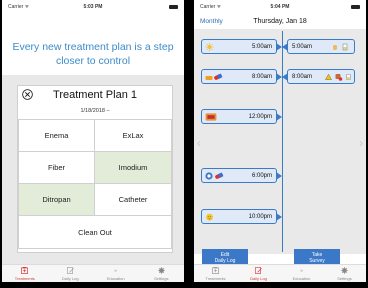 The width and height of the screenshot is (368, 288). Describe the element at coordinates (261, 175) in the screenshot. I see `schedule-time: 6:00pm` at that location.